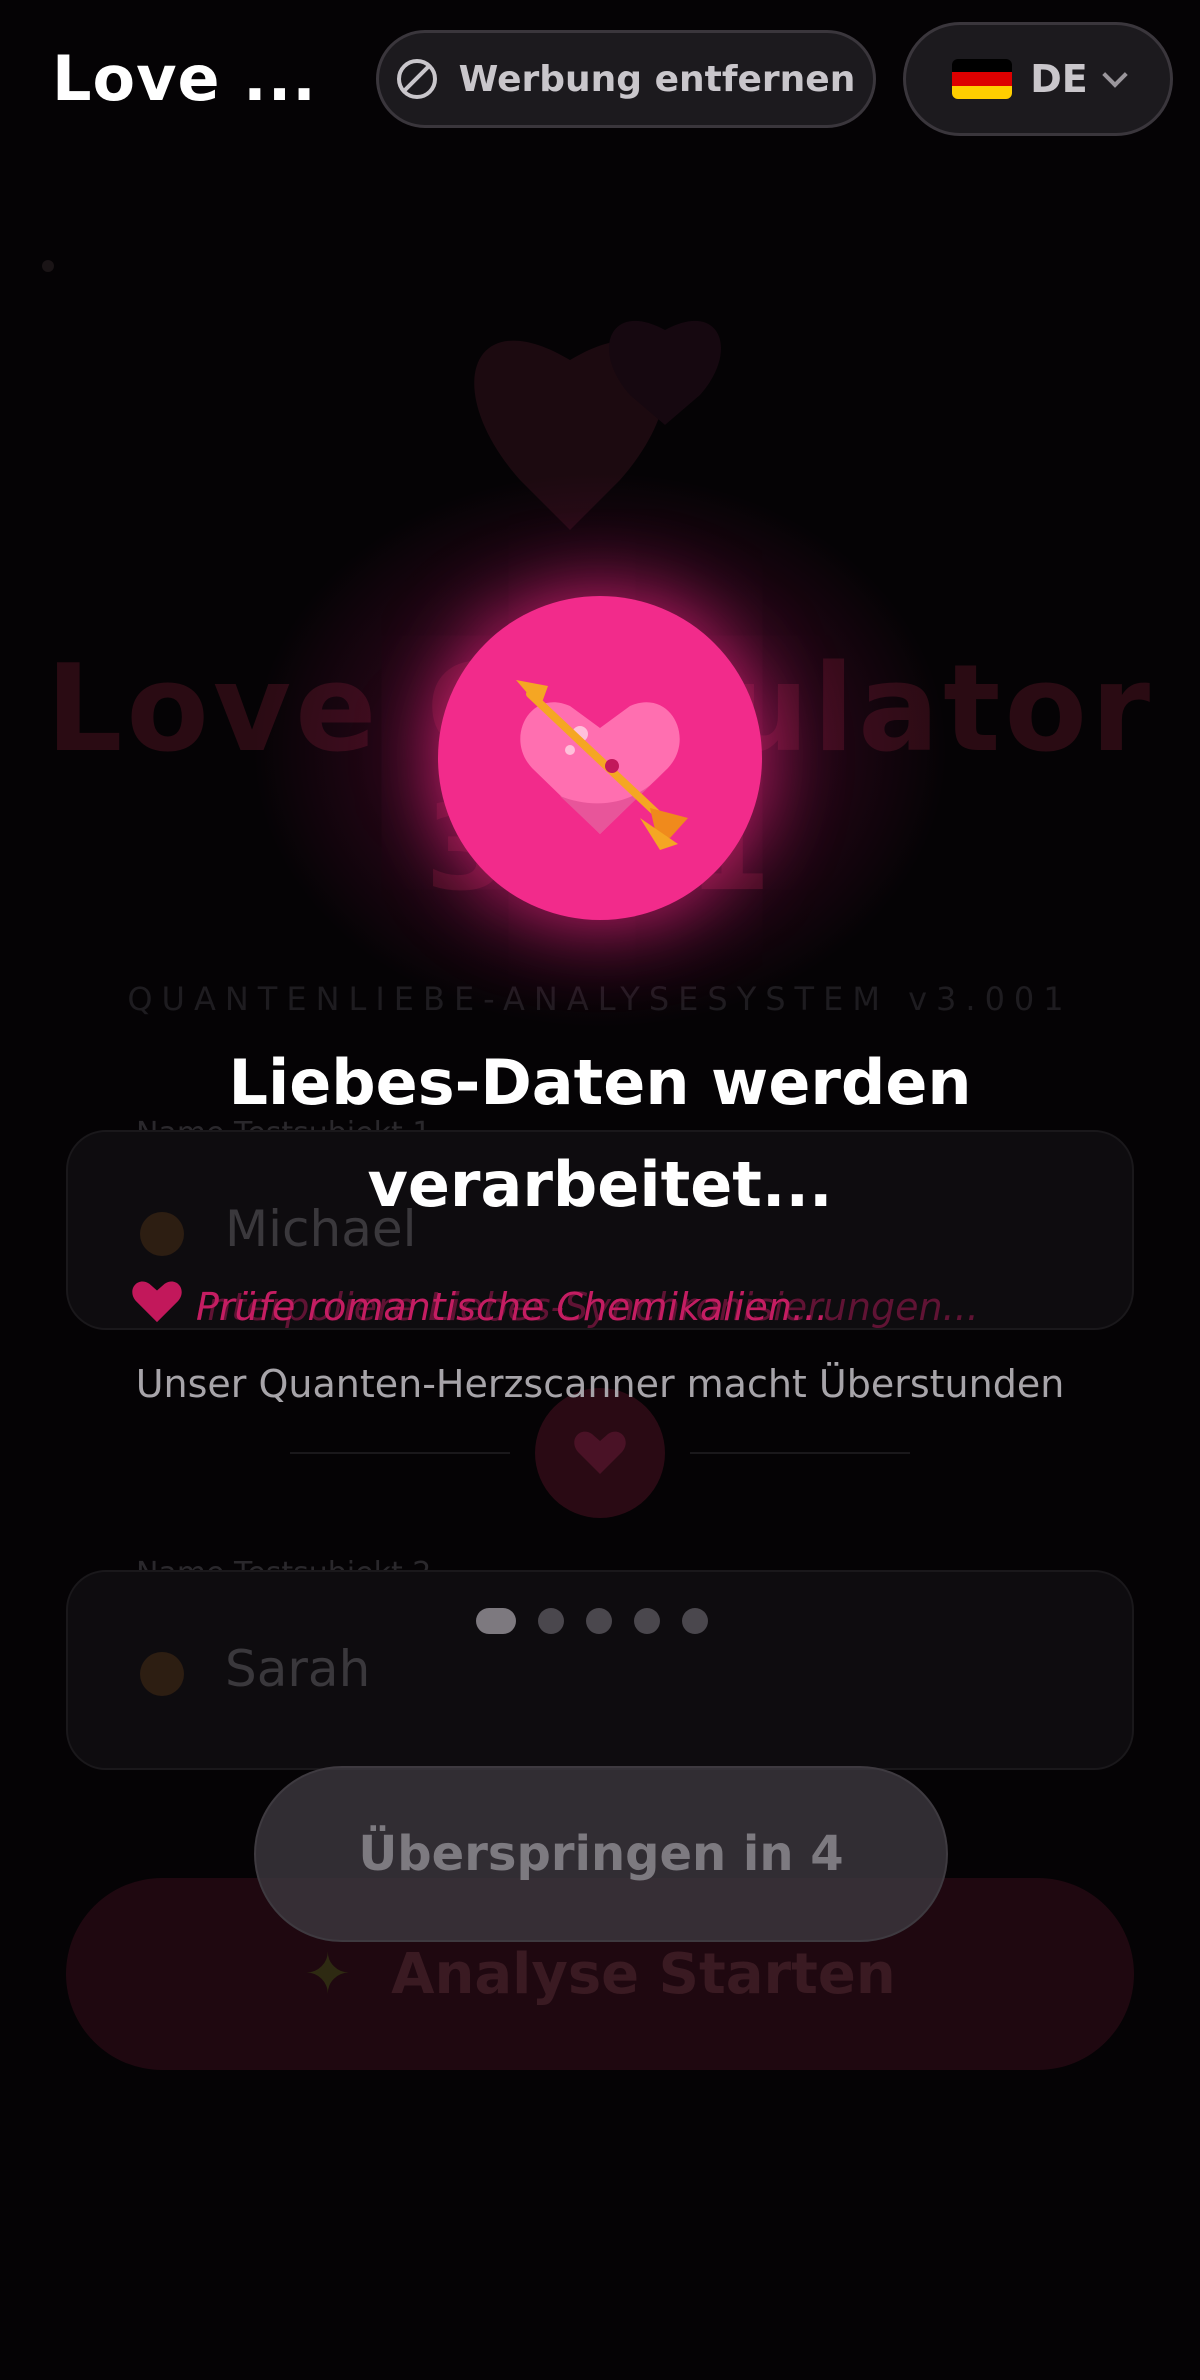 This screenshot has height=2380, width=1200. I want to click on sparkles-icon: ✦, so click(328, 1974).